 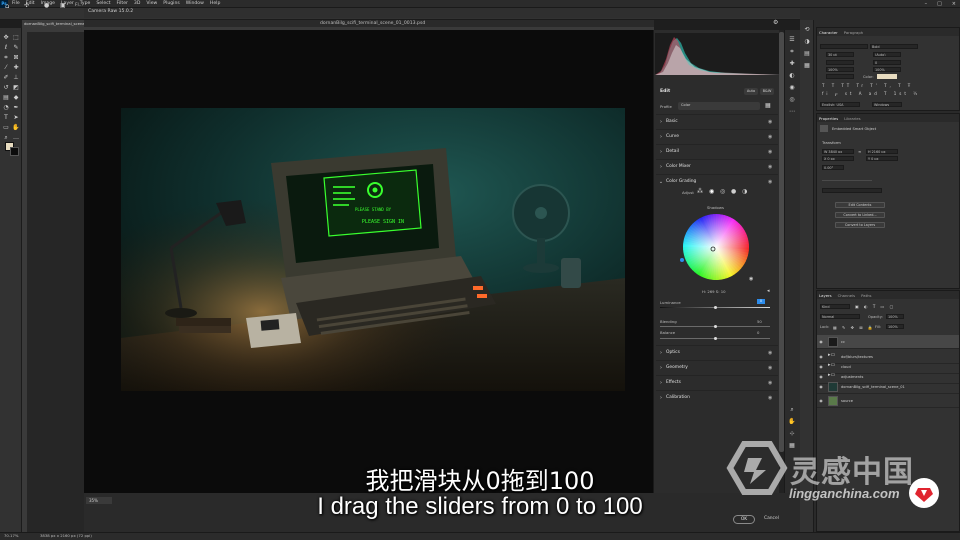 What do you see at coordinates (16, 68) in the screenshot?
I see `healing-brush-tool-icon: ✚` at bounding box center [16, 68].